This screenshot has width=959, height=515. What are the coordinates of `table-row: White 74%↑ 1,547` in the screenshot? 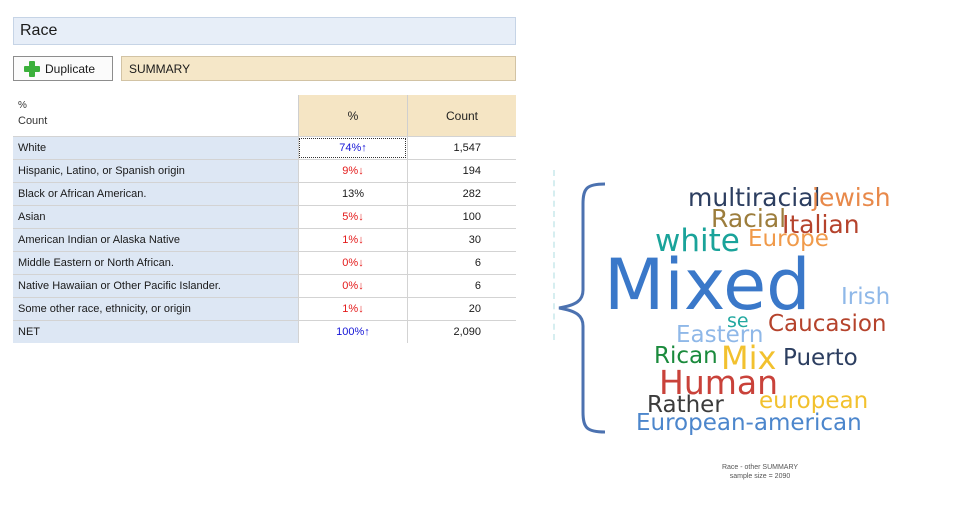 It's located at (264, 147).